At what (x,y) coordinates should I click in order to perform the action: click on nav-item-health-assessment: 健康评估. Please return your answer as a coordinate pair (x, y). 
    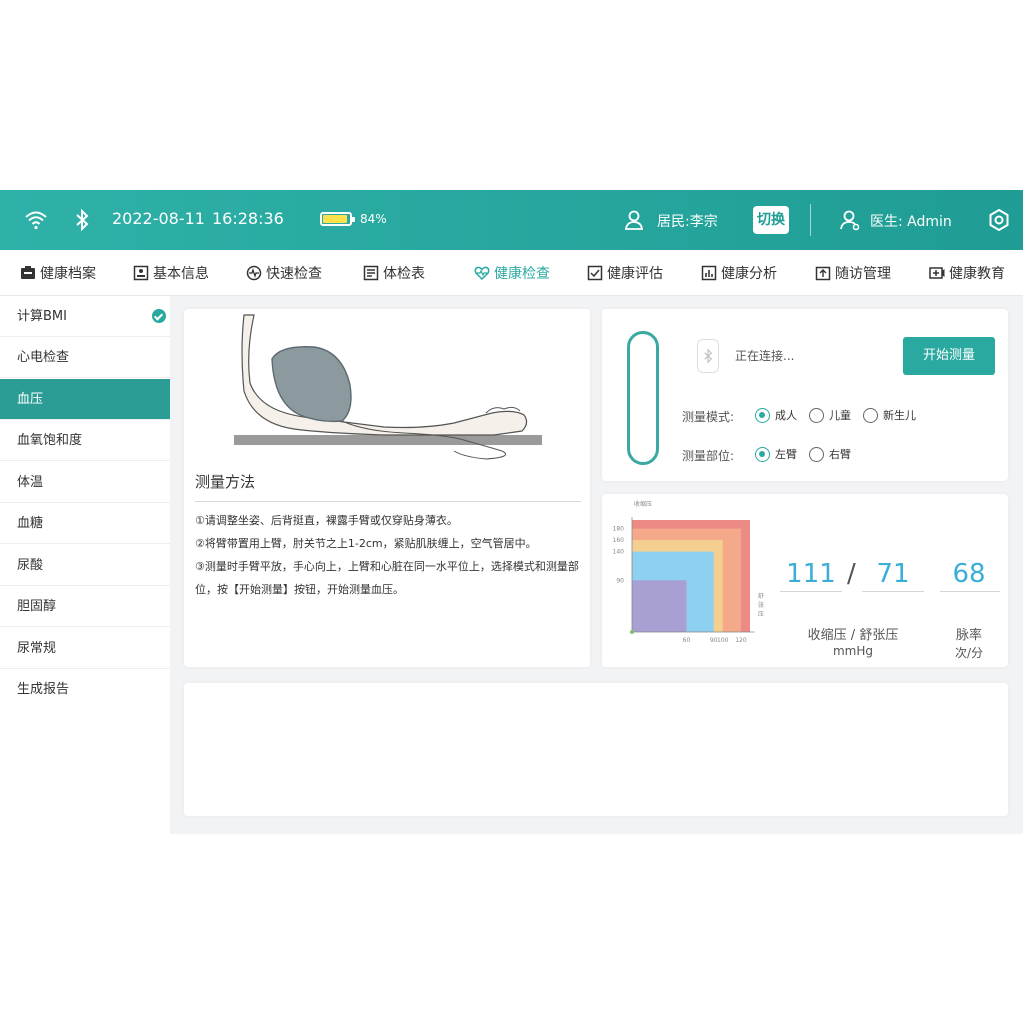
    Looking at the image, I should click on (625, 273).